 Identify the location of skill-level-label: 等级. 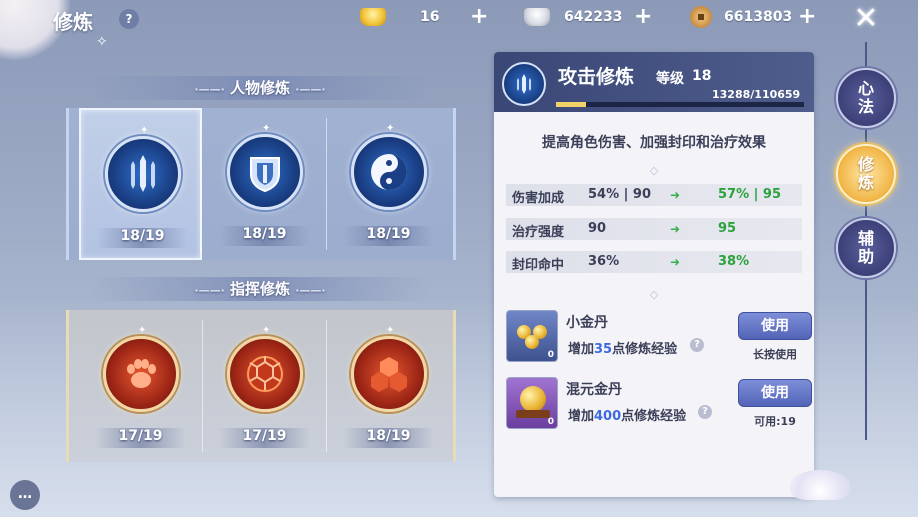
(670, 79).